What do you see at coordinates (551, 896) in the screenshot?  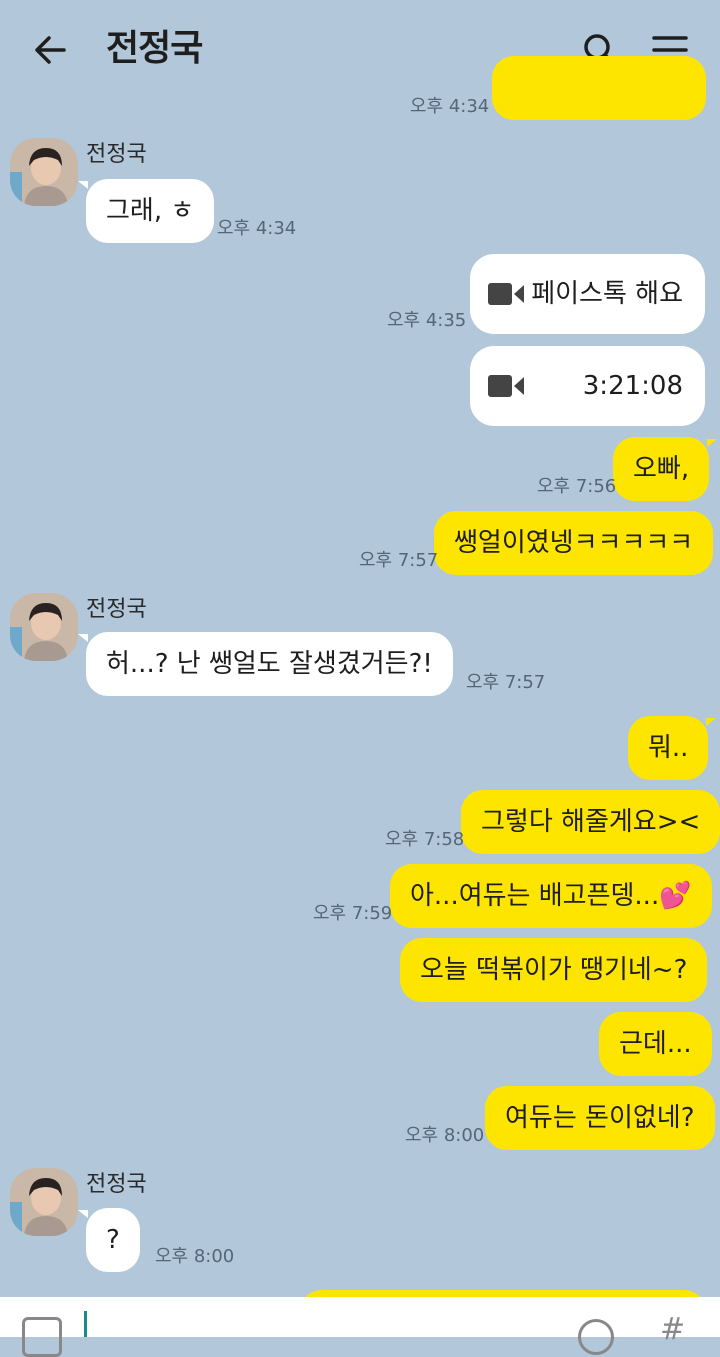 I see `message-bubble-mine: 아...여듀는 배고픈뎅...💕` at bounding box center [551, 896].